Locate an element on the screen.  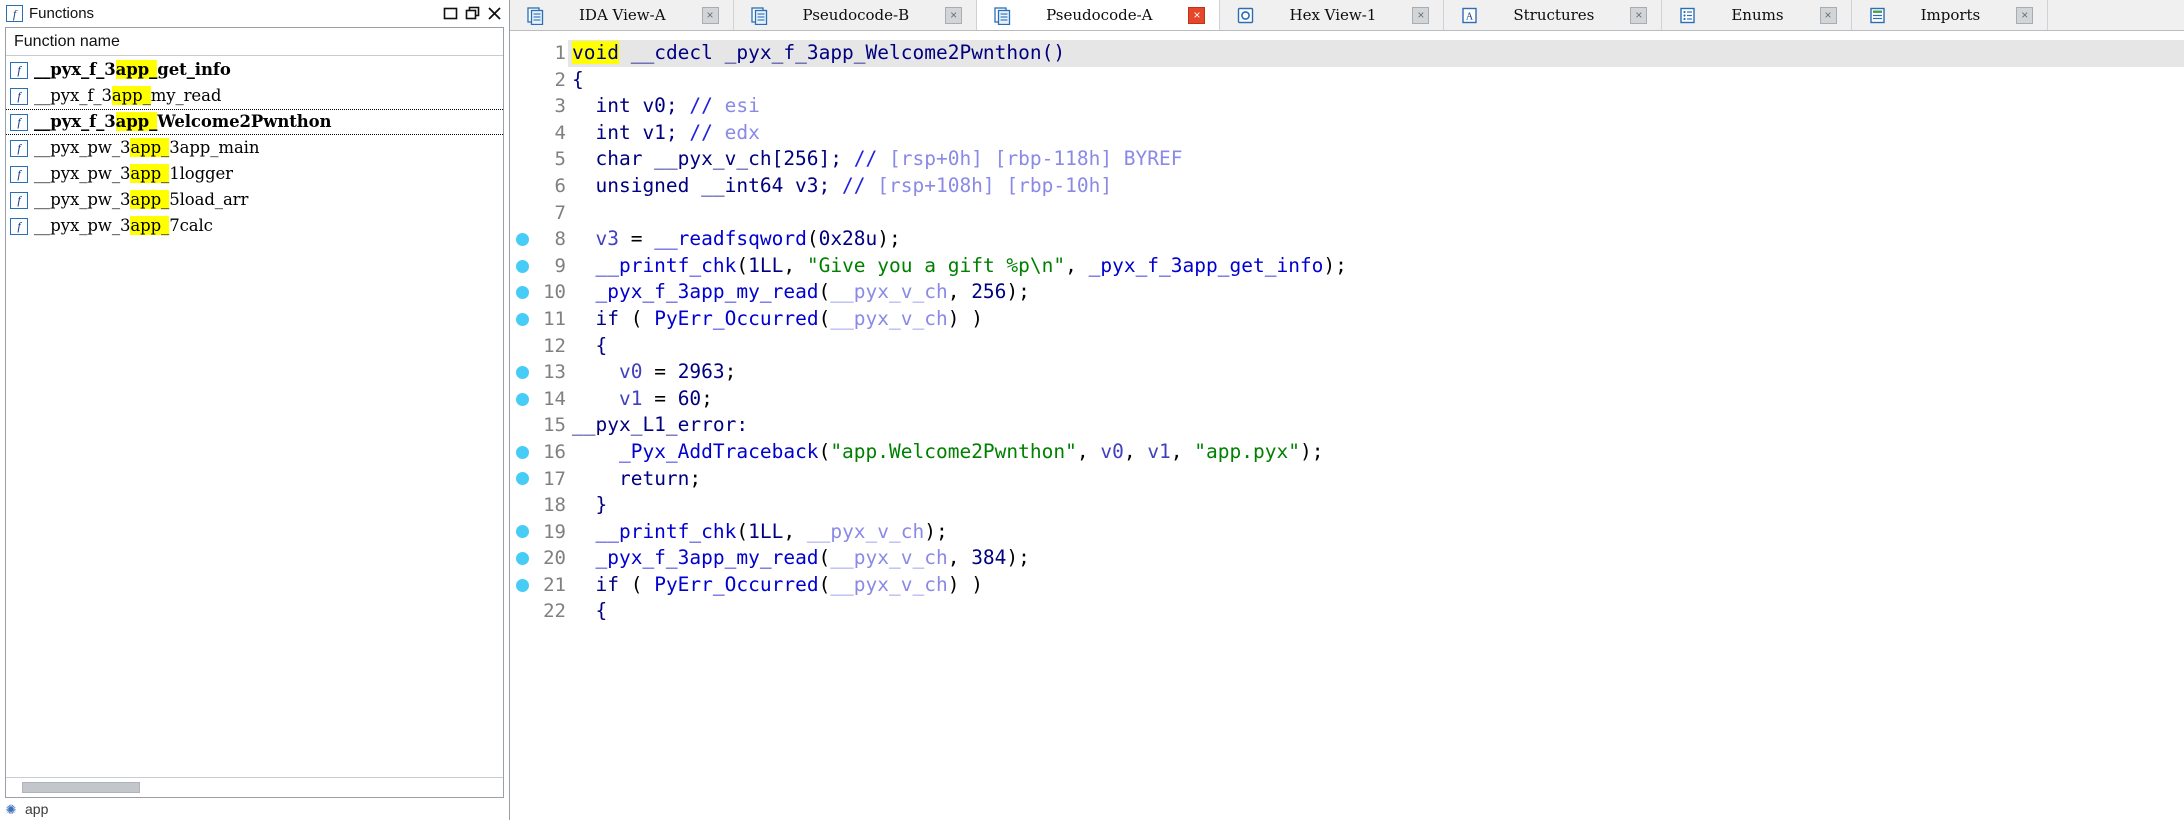
function-list-item: f __pyx_pw_3app_3app_main is located at coordinates (254, 148).